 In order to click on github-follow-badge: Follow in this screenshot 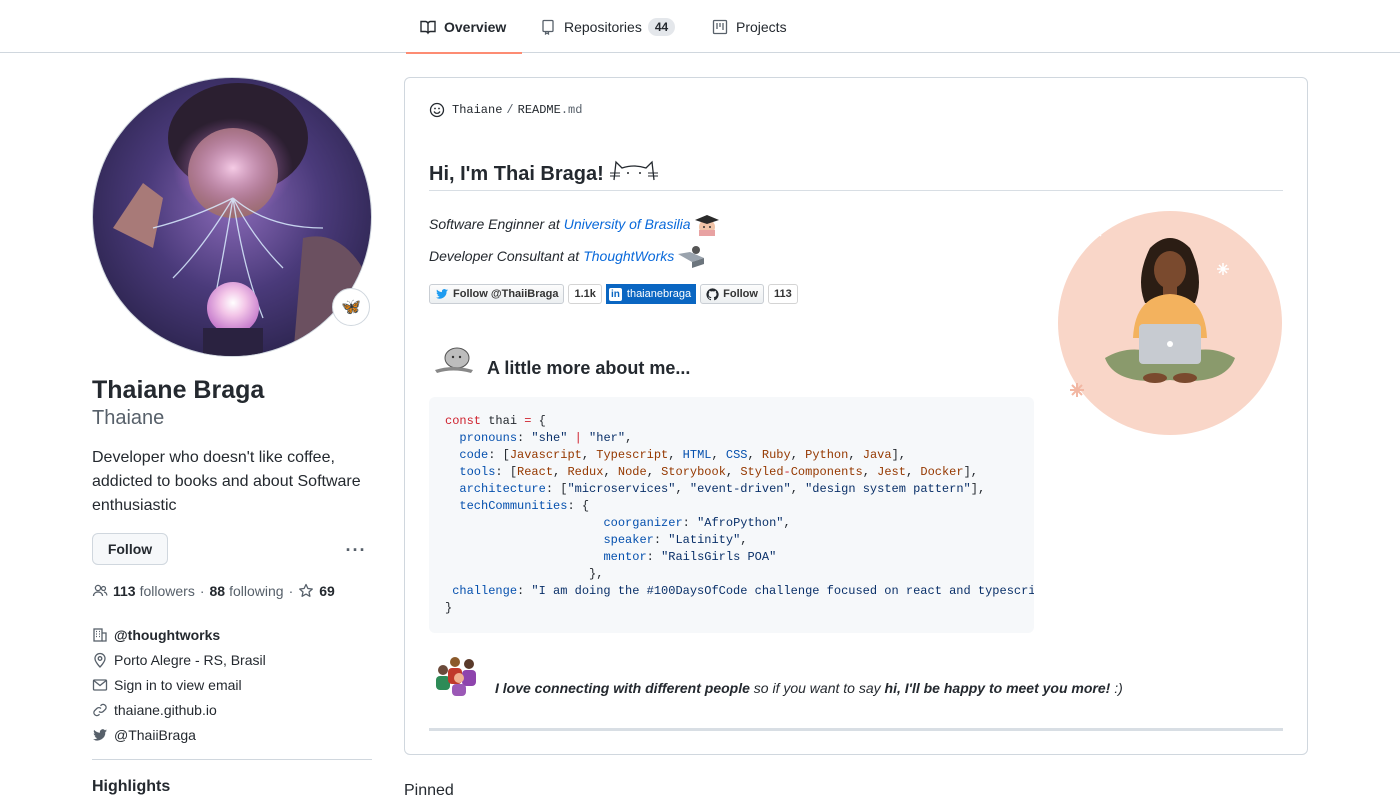, I will do `click(732, 294)`.